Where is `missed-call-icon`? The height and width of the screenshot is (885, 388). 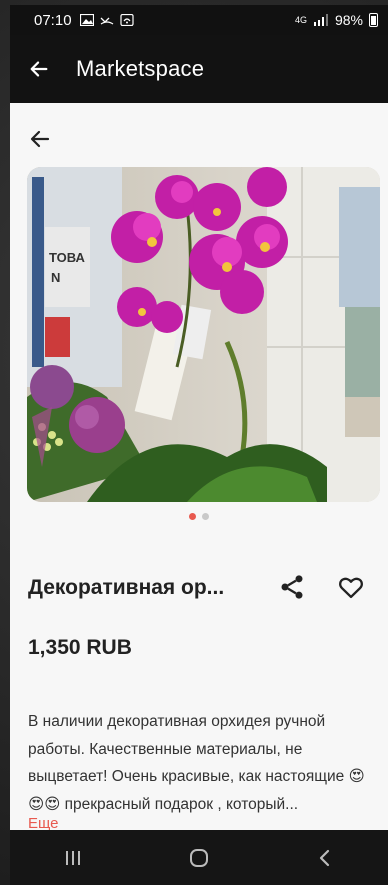 missed-call-icon is located at coordinates (106, 21).